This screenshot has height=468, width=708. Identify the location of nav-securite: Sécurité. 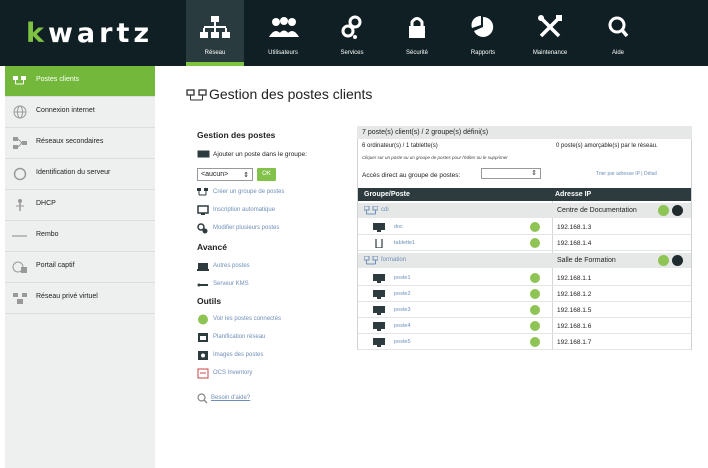
(417, 33).